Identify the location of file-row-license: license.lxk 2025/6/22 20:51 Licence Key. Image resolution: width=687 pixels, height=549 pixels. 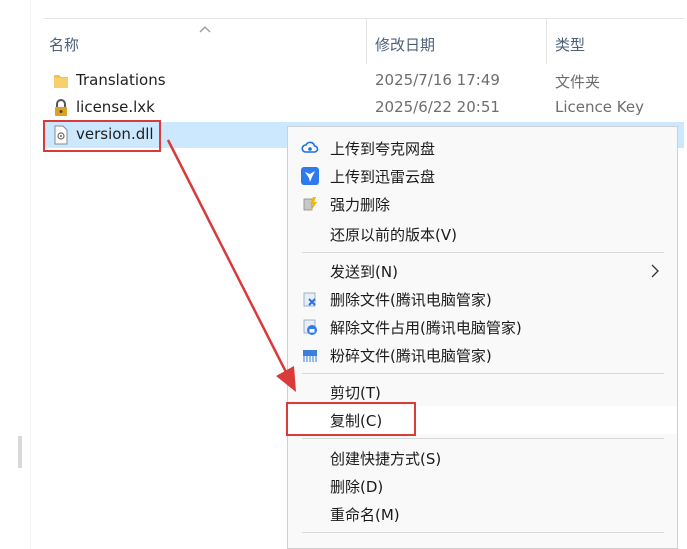
(365, 108).